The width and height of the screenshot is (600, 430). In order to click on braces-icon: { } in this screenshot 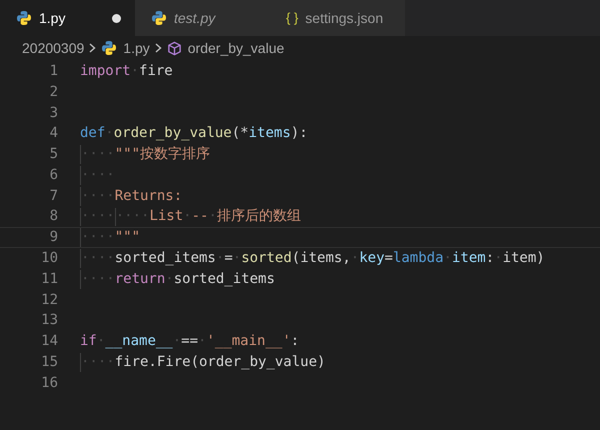, I will do `click(292, 18)`.